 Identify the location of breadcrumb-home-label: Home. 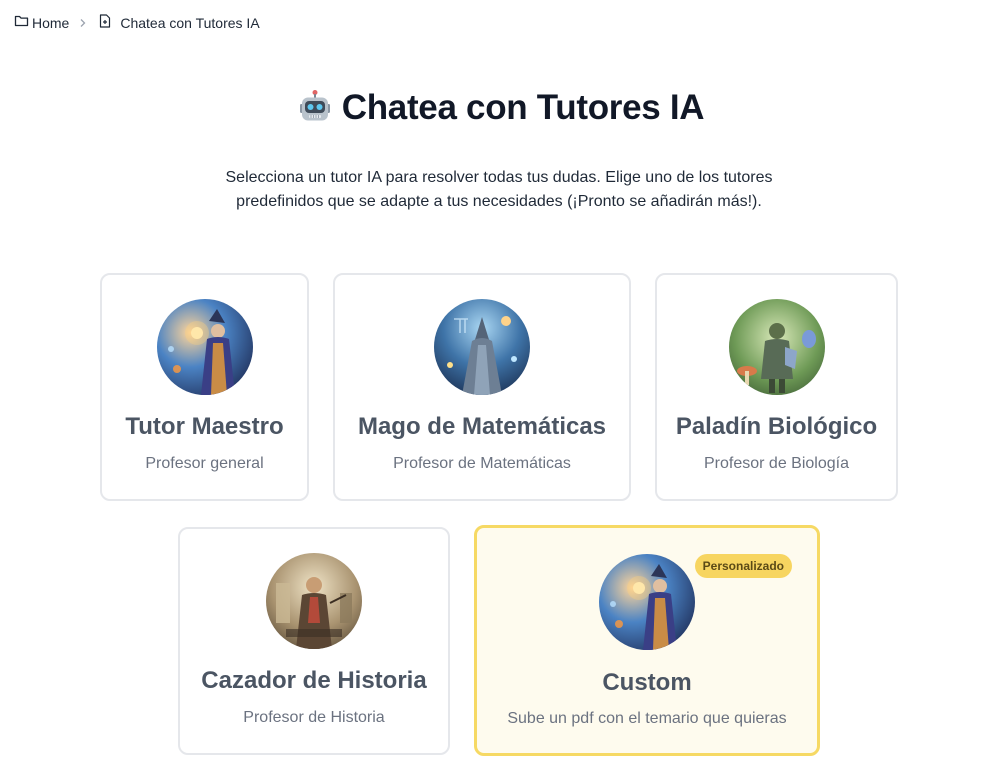
(51, 22).